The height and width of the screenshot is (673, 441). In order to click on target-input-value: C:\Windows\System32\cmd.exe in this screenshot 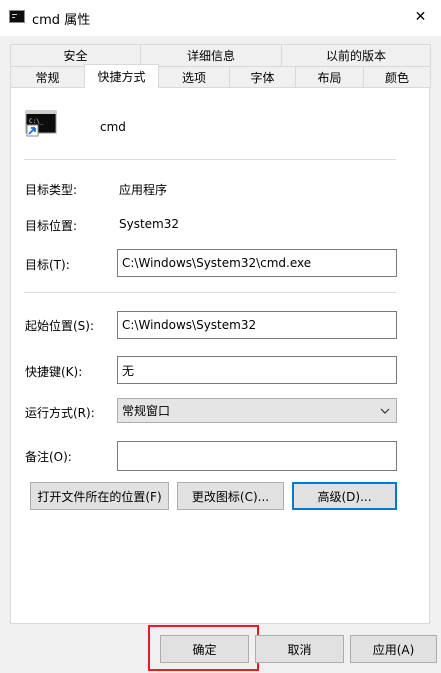, I will do `click(217, 263)`.